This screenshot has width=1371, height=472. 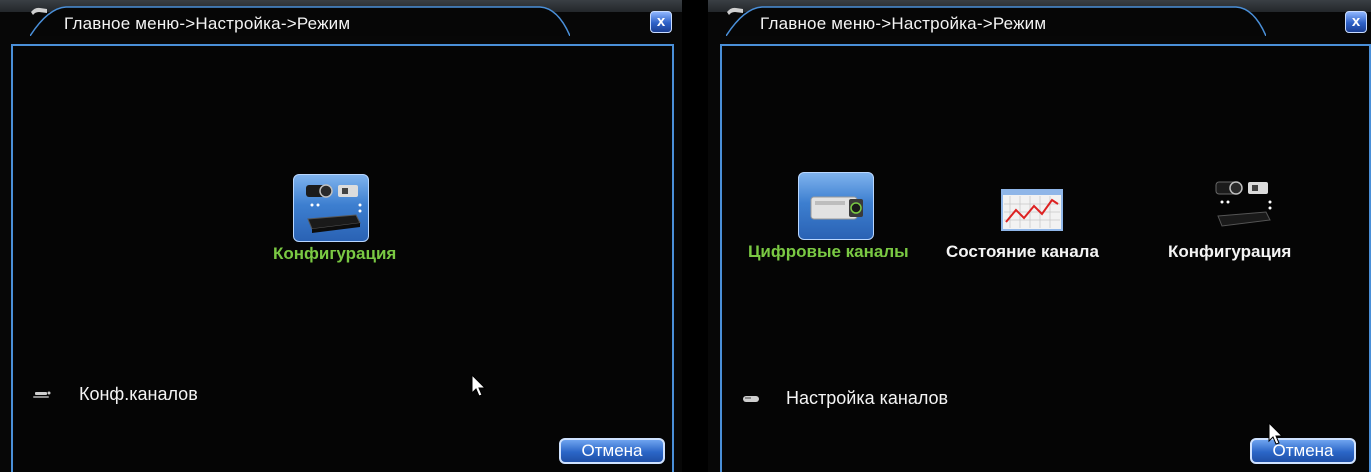 I want to click on ip-camera-icon, so click(x=836, y=208).